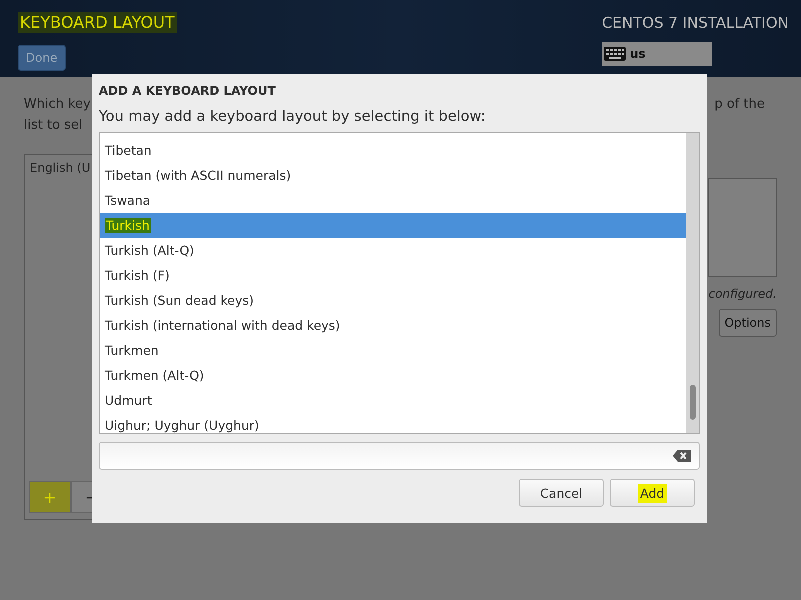 The image size is (801, 600). I want to click on layout-option: Turkish (international with dead keys), so click(393, 325).